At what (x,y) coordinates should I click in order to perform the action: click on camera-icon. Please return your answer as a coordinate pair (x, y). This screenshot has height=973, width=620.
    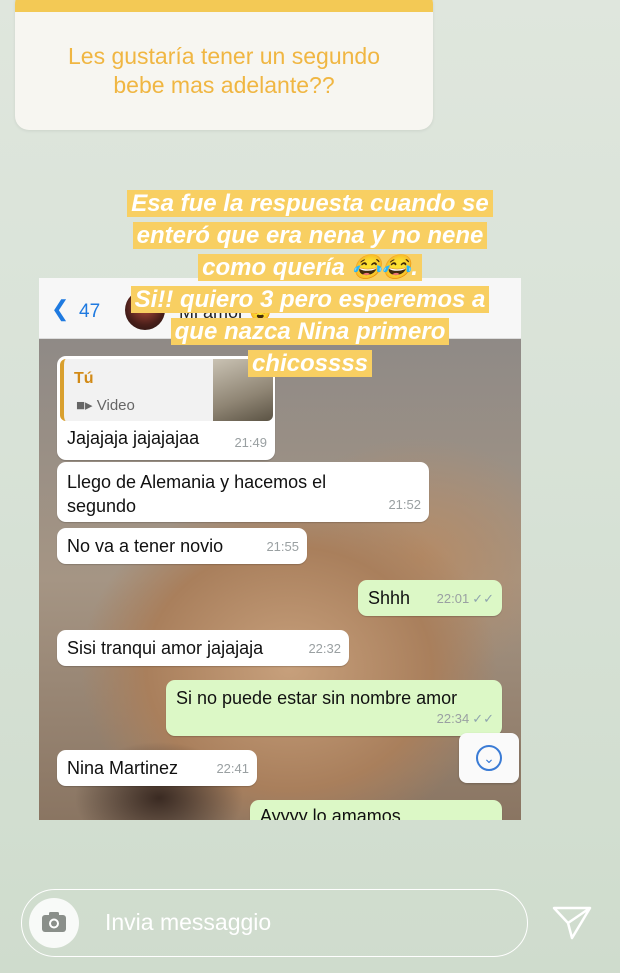
    Looking at the image, I should click on (54, 922).